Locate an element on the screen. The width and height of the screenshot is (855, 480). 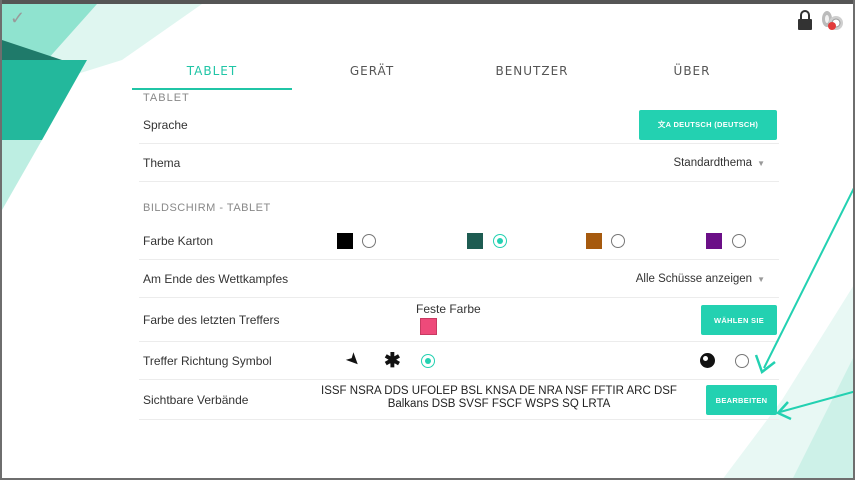
tab-user: BENUTZER is located at coordinates (532, 75).